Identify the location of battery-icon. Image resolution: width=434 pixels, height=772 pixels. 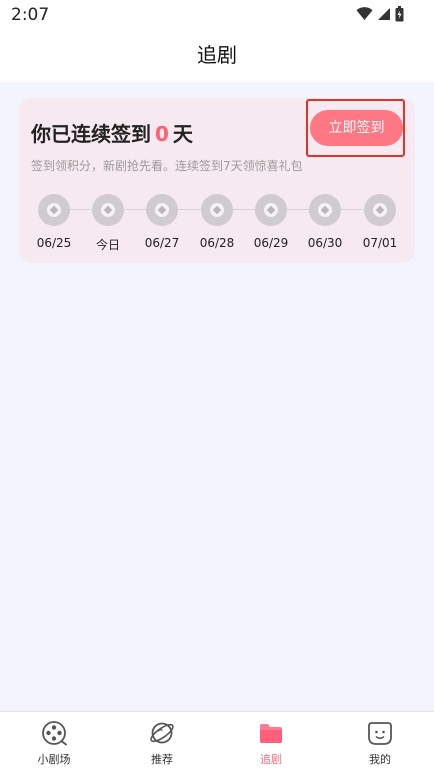
(399, 14).